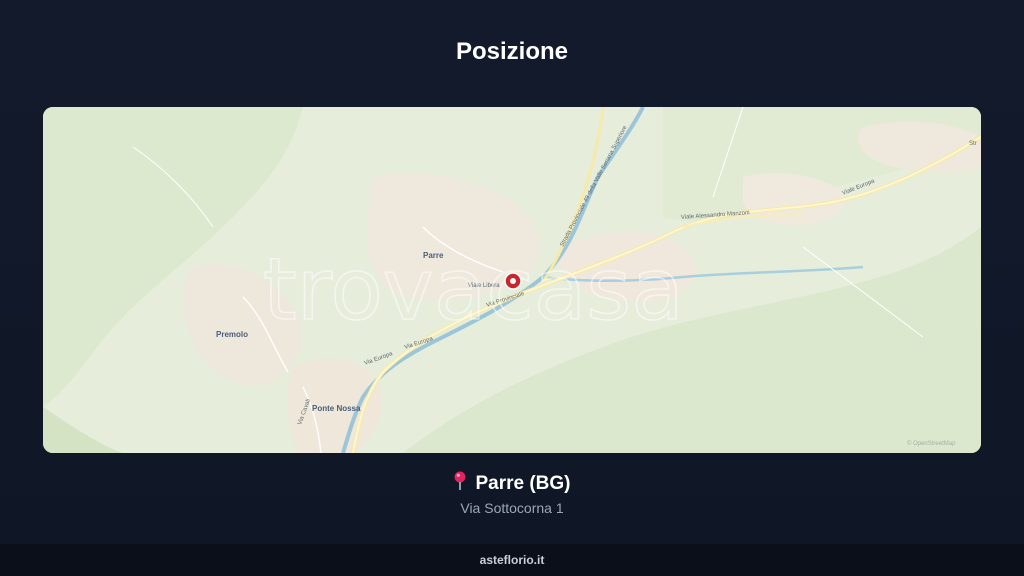  I want to click on location-name: Parre (BG), so click(523, 483).